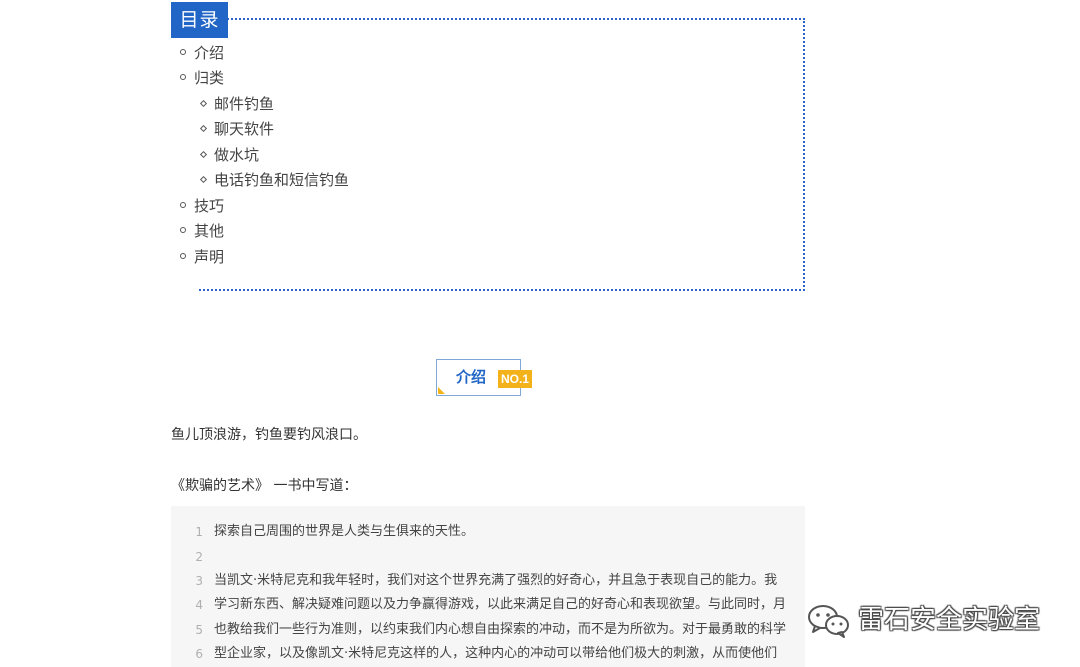 The image size is (1080, 667). I want to click on line-number: 5, so click(199, 630).